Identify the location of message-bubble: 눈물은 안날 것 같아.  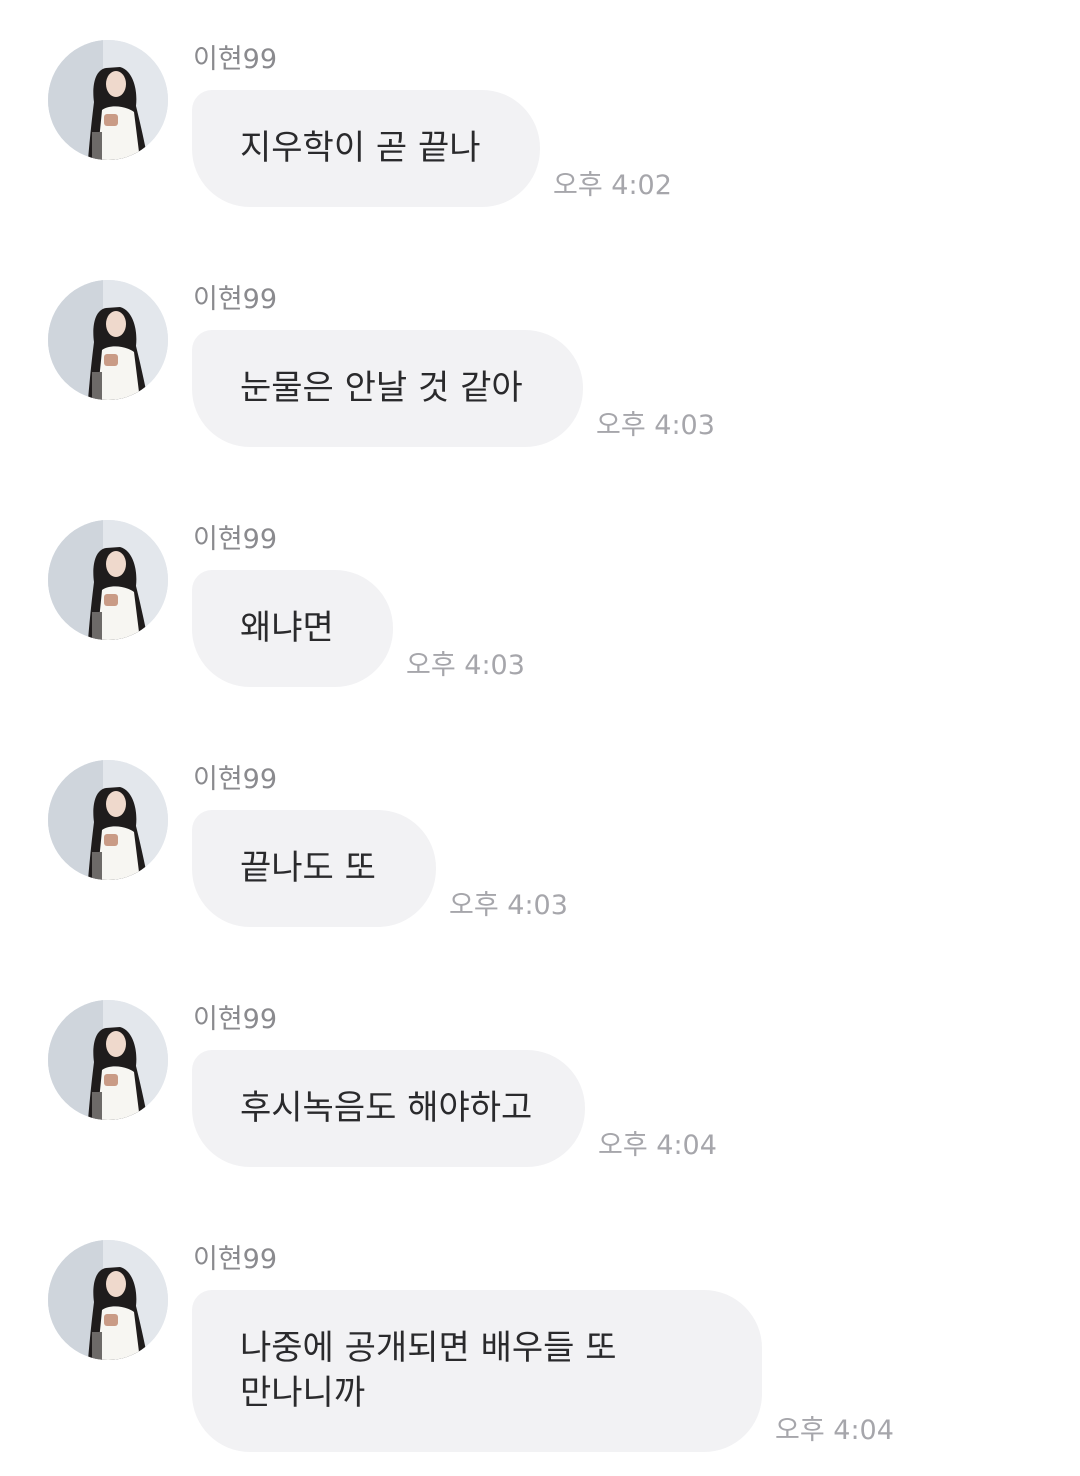
(387, 388).